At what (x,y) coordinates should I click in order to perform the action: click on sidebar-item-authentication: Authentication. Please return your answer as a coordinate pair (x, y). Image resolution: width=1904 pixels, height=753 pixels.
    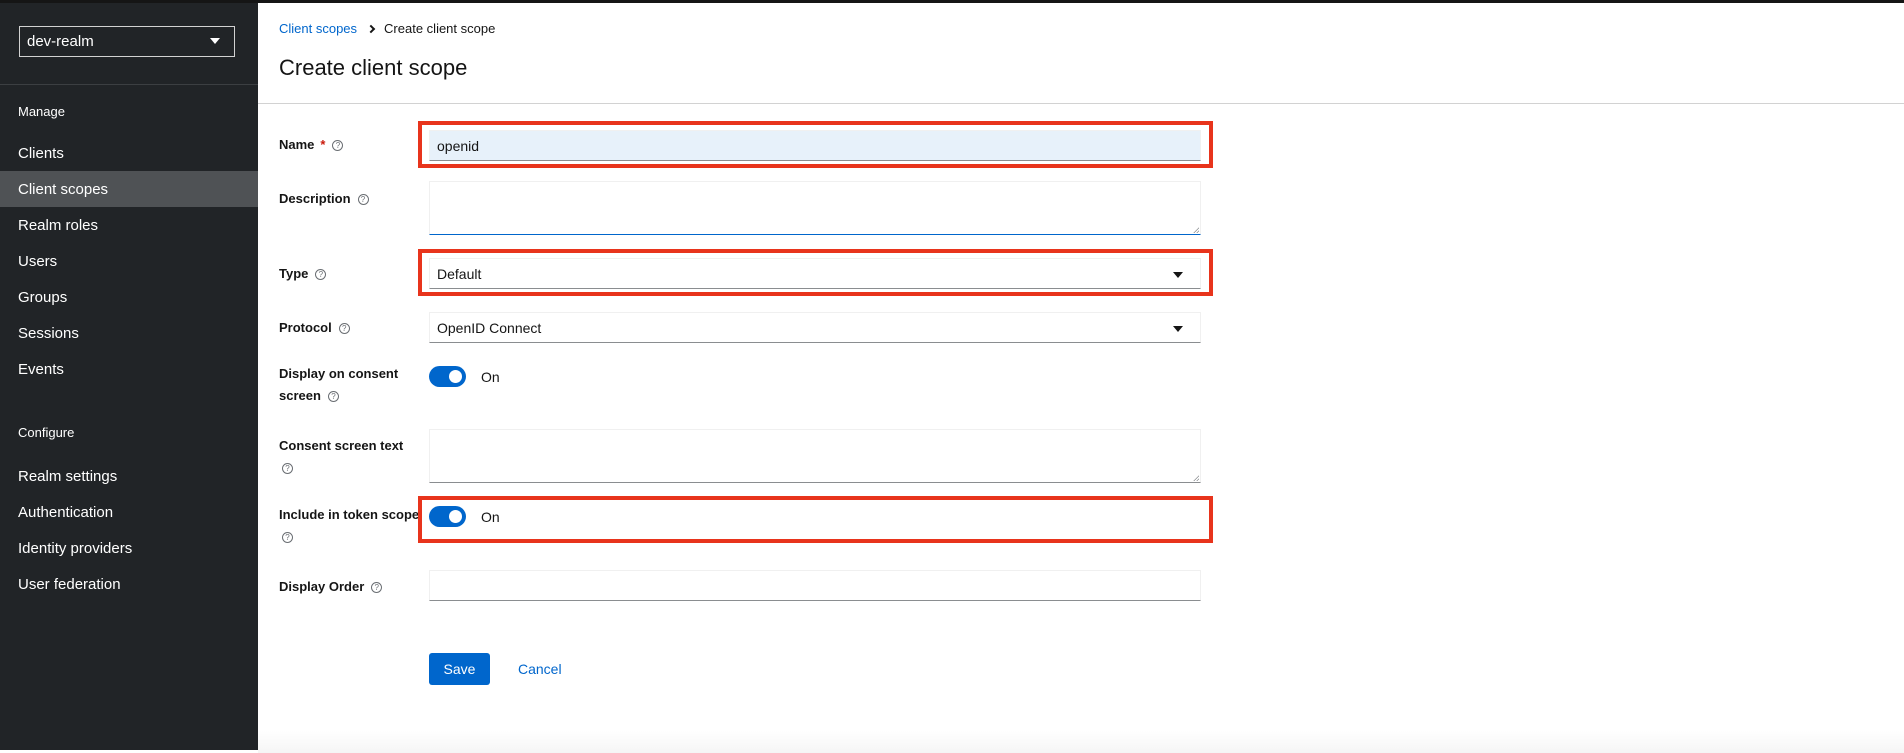
    Looking at the image, I should click on (129, 512).